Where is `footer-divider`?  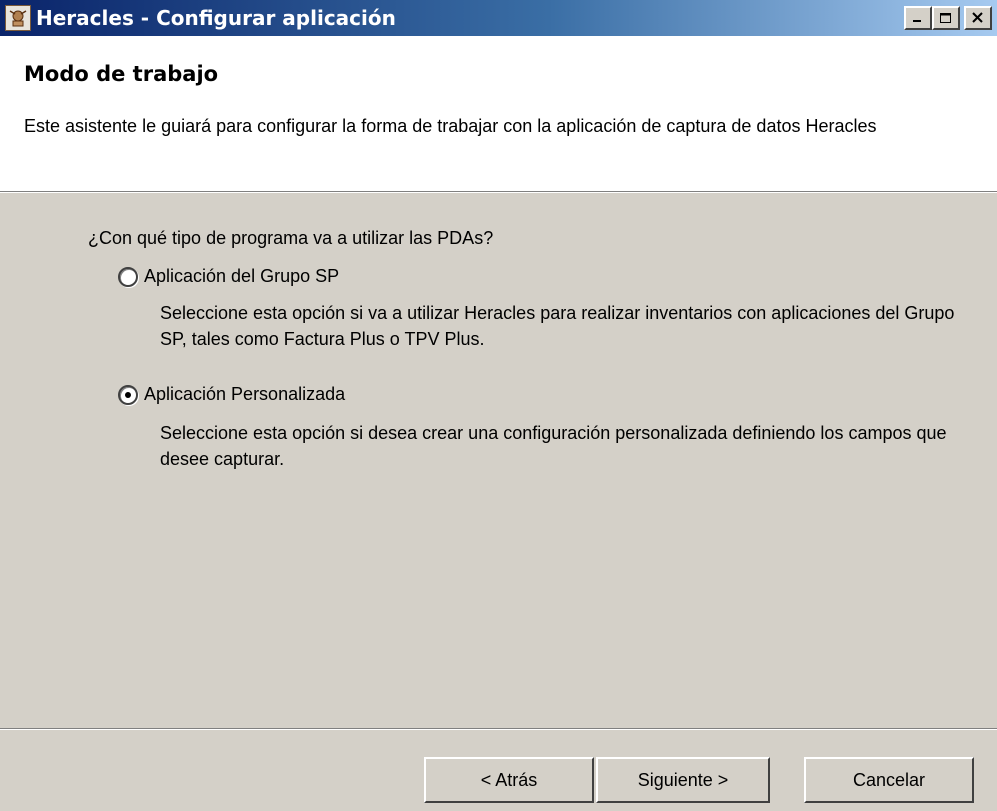 footer-divider is located at coordinates (498, 729).